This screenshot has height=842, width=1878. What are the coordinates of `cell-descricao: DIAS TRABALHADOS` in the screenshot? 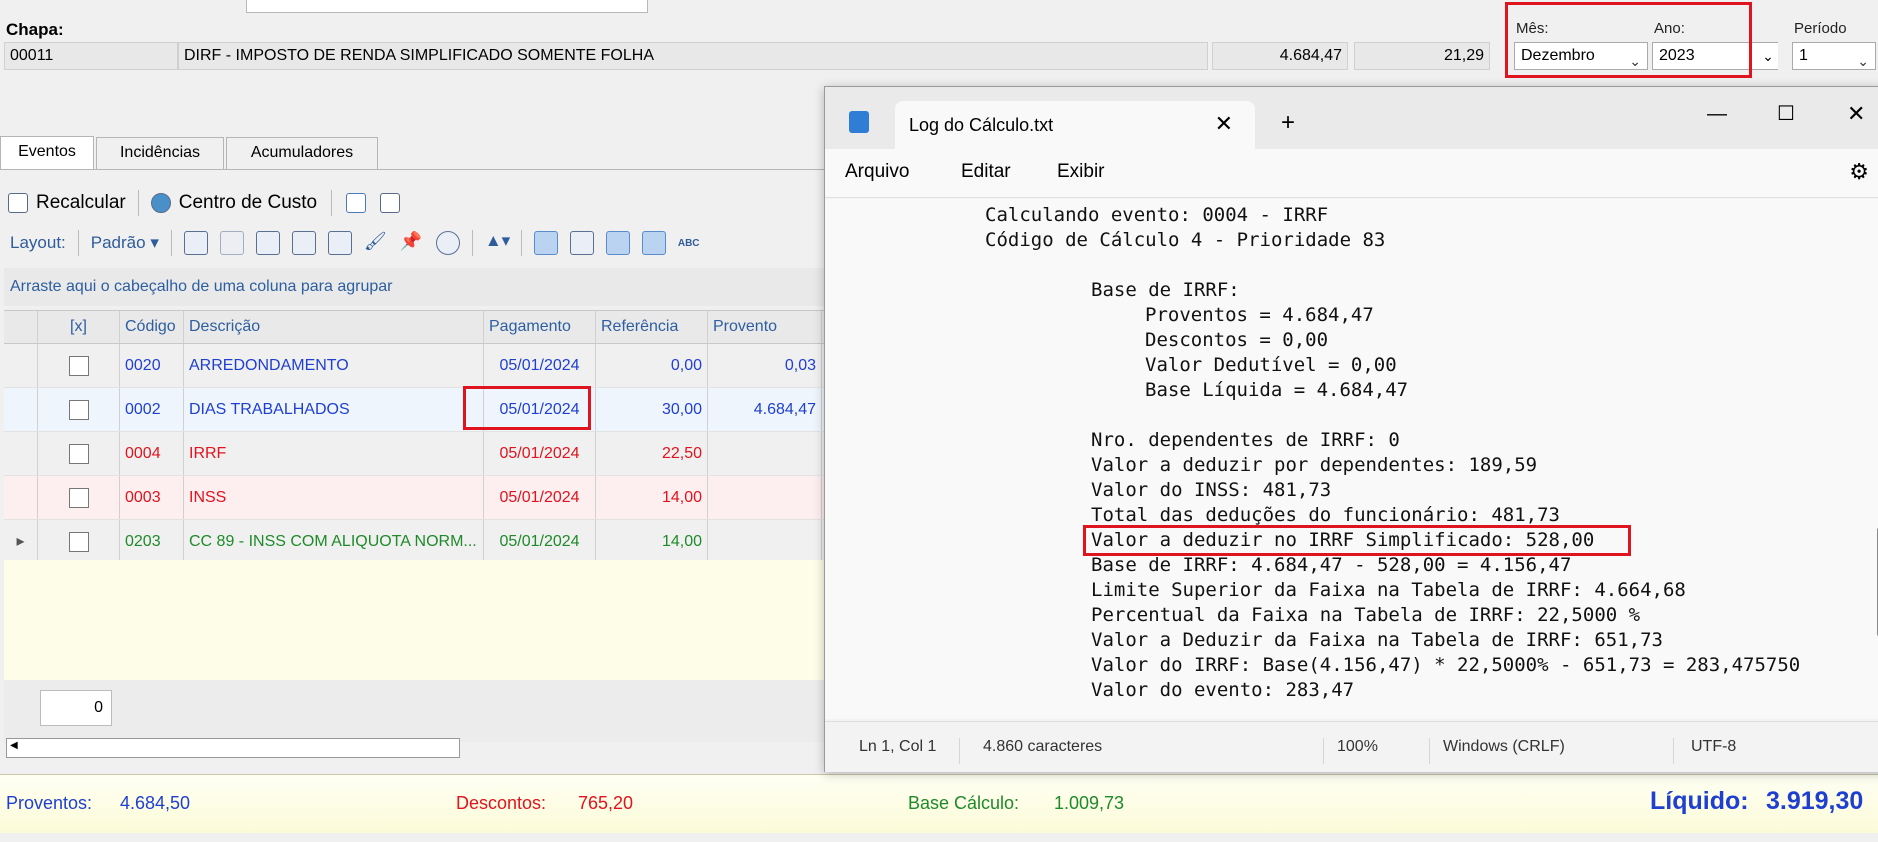 It's located at (334, 409).